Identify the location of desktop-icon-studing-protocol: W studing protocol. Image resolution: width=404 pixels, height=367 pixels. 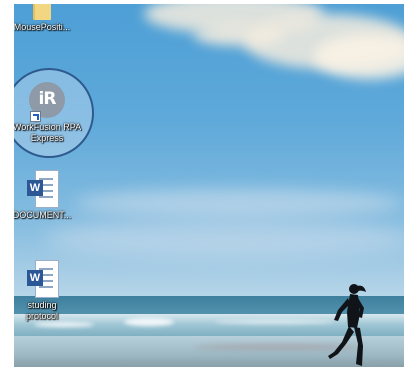
(46, 291).